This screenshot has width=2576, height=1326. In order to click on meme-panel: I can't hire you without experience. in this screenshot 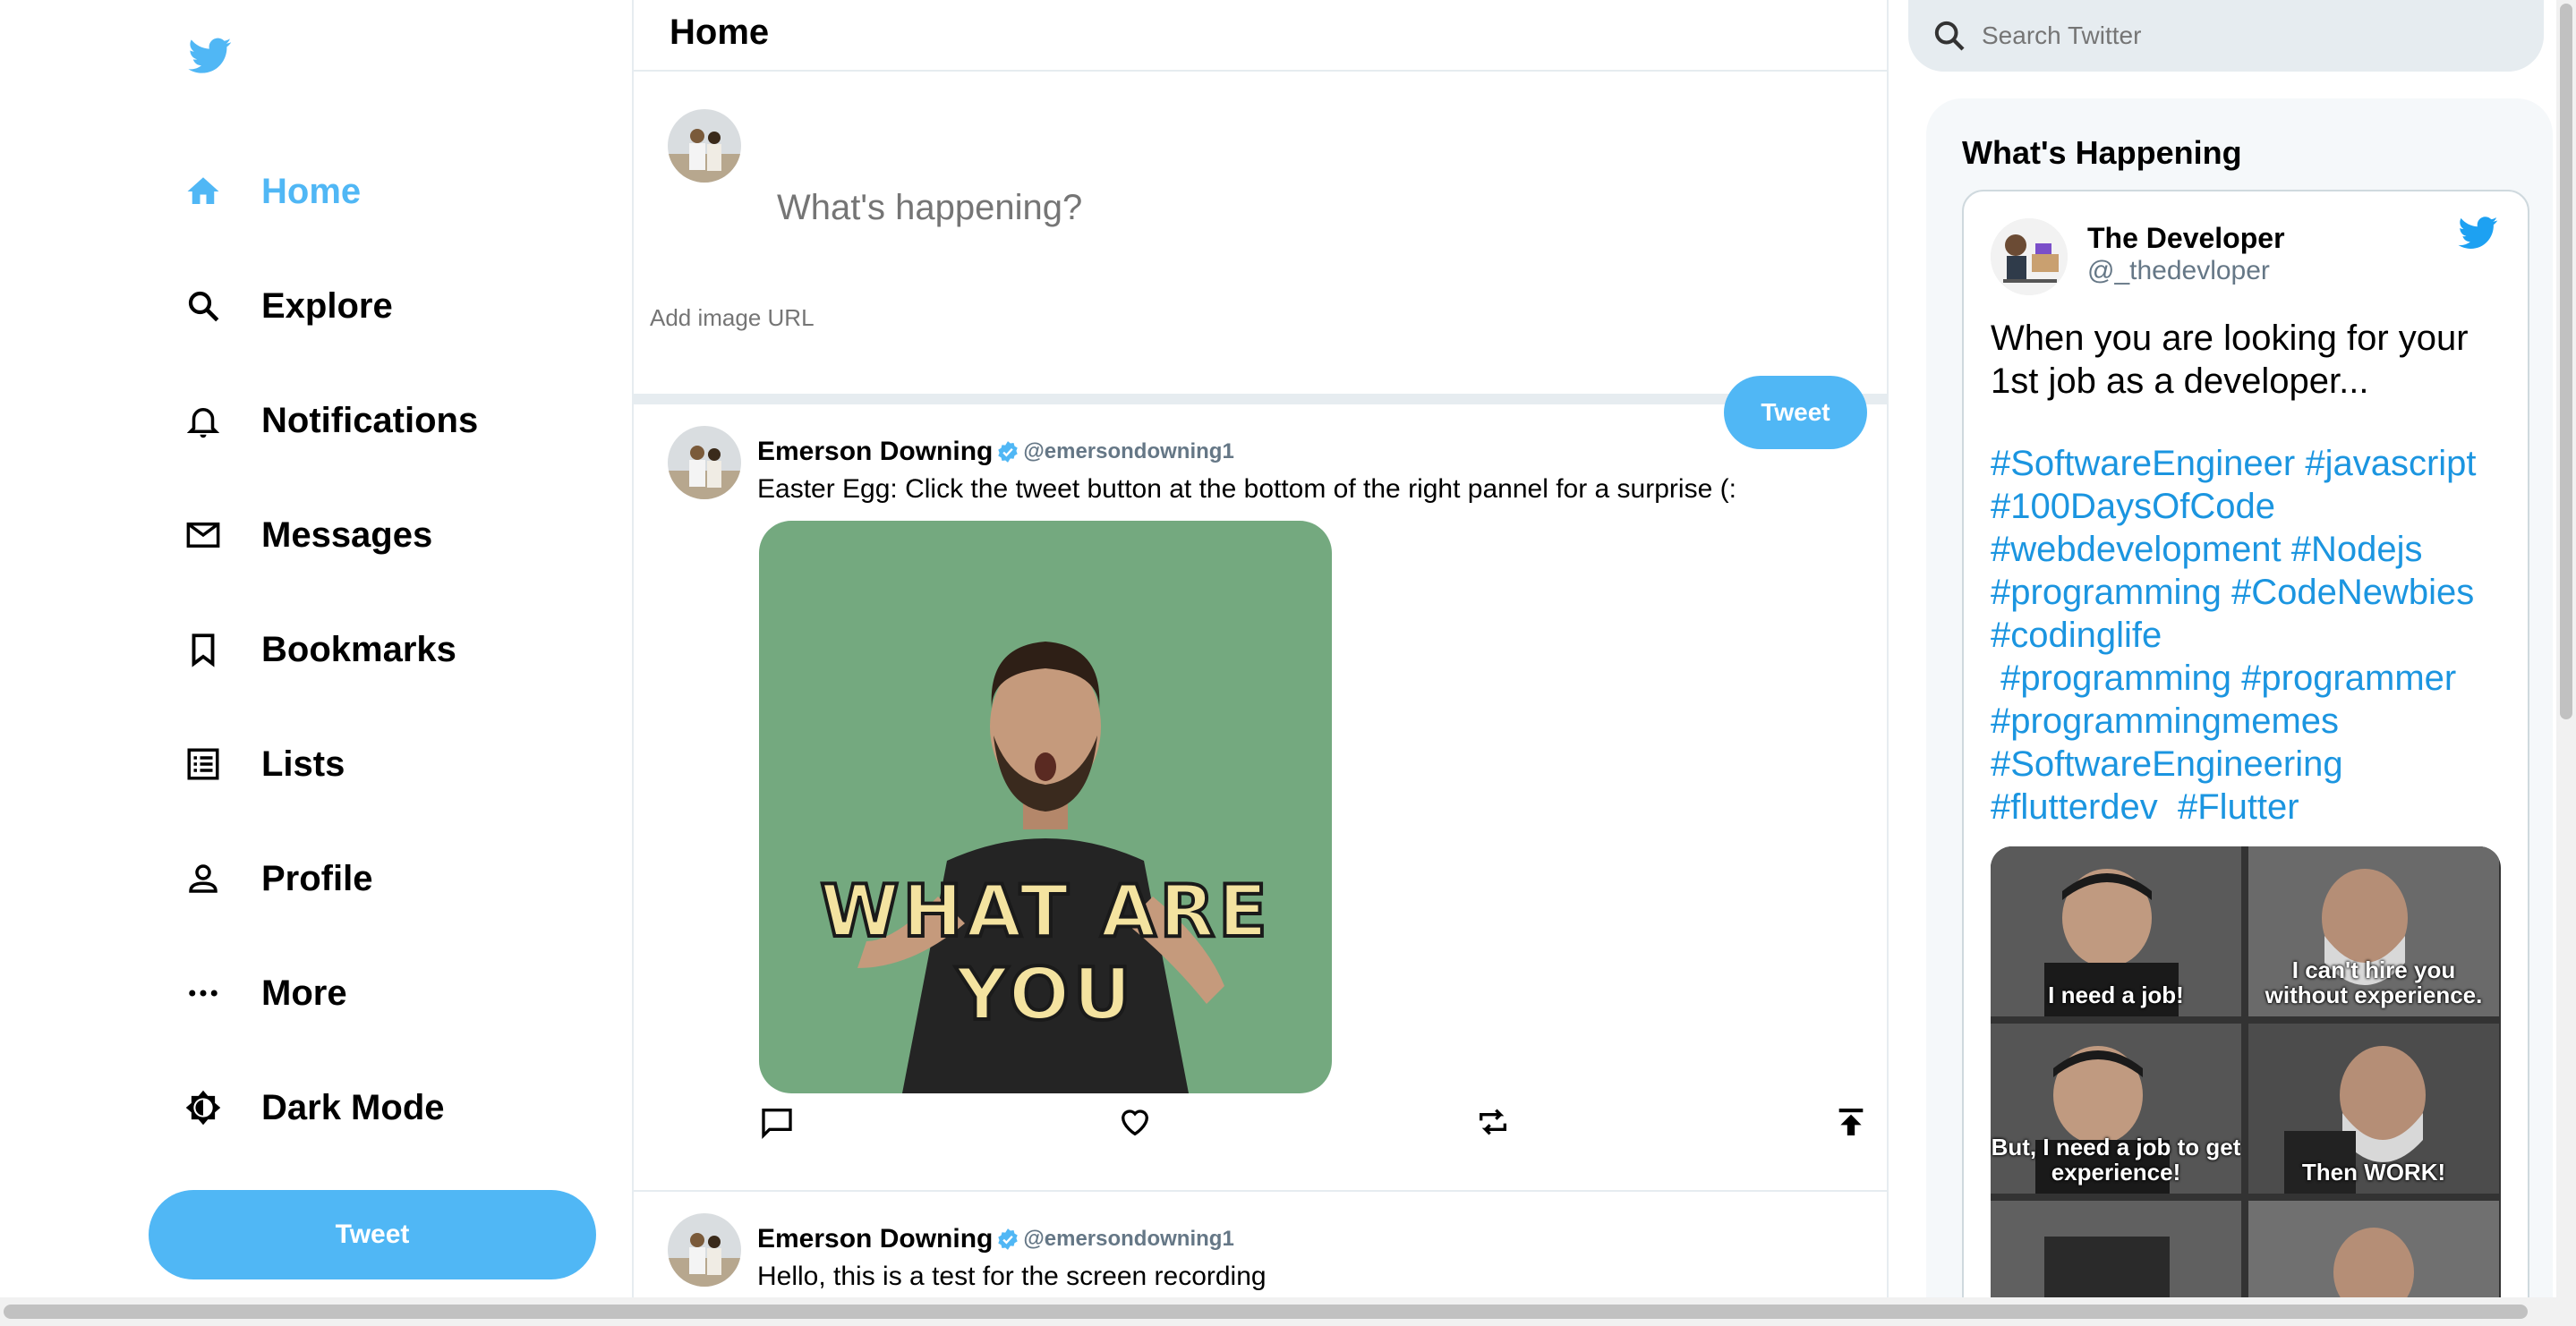, I will do `click(2373, 931)`.